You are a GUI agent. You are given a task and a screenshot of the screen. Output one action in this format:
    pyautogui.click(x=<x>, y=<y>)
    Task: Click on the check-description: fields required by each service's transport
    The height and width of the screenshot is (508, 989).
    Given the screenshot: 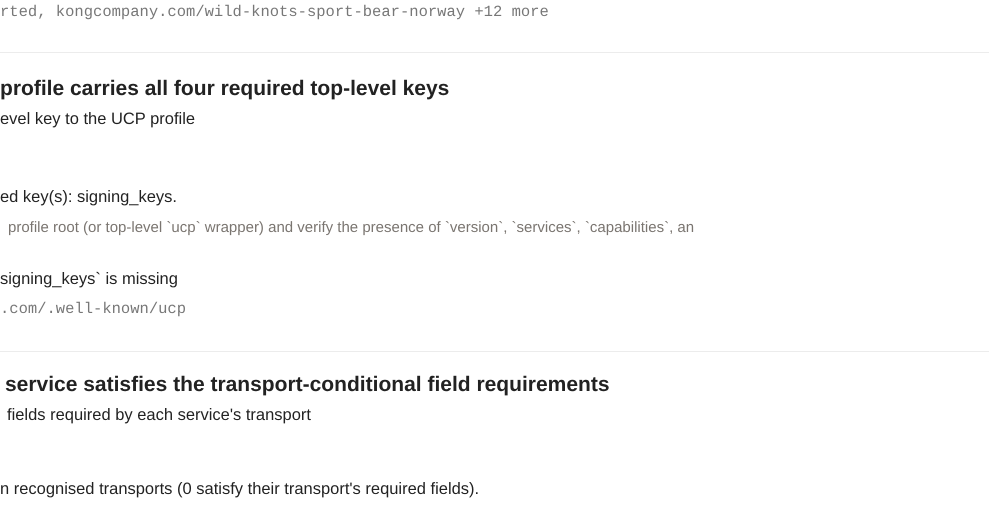 What is the action you would take?
    pyautogui.click(x=159, y=415)
    